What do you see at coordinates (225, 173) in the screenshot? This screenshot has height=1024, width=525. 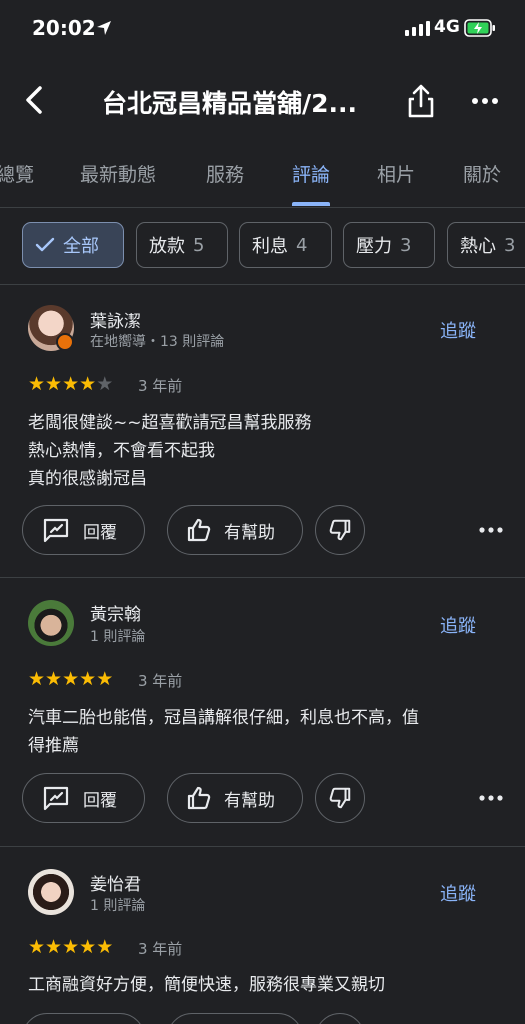 I see `tab-services: 服務` at bounding box center [225, 173].